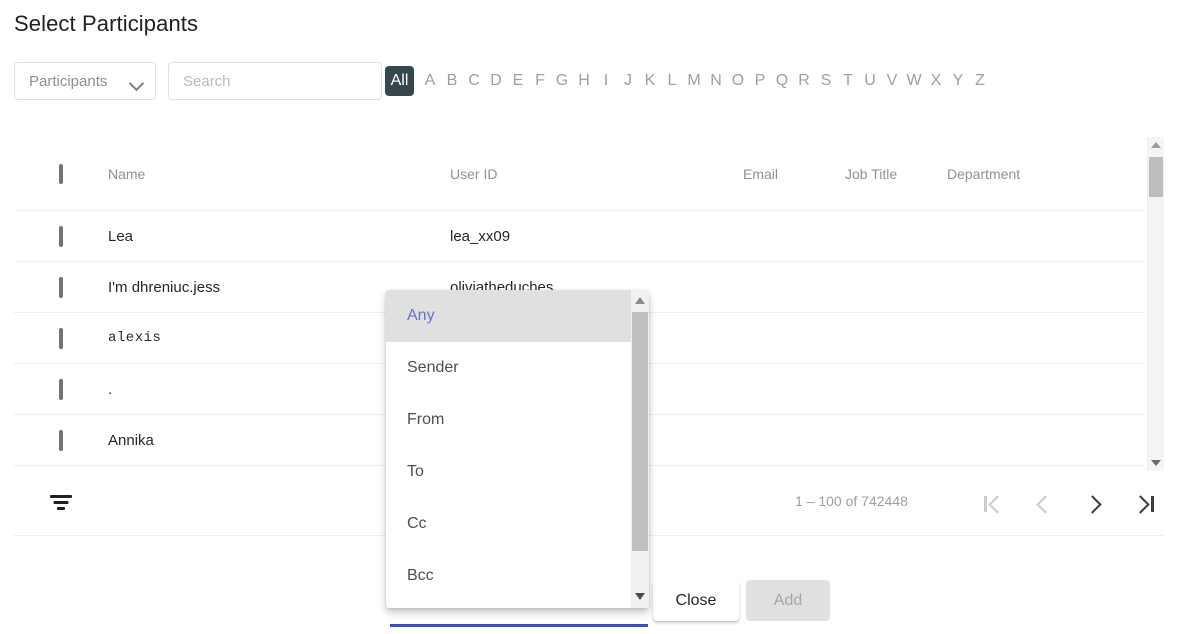  I want to click on dropdown-vertical-scrollbar, so click(640, 449).